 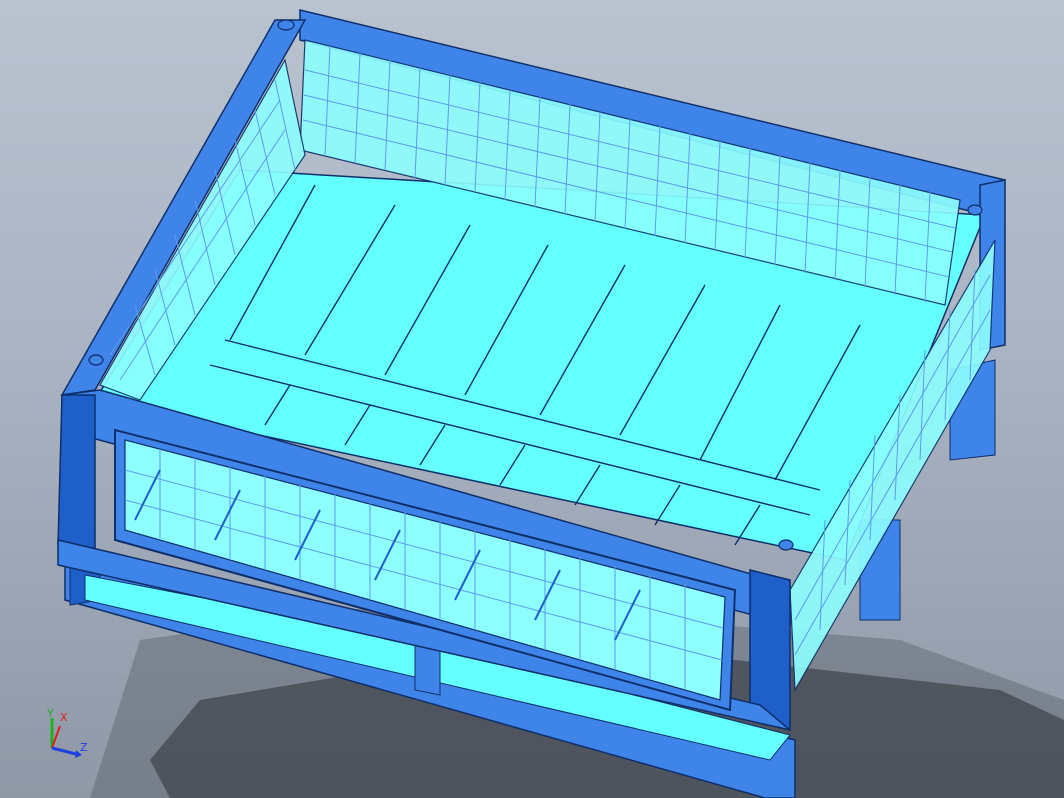 I want to click on front-left-corner-post, so click(x=76, y=475).